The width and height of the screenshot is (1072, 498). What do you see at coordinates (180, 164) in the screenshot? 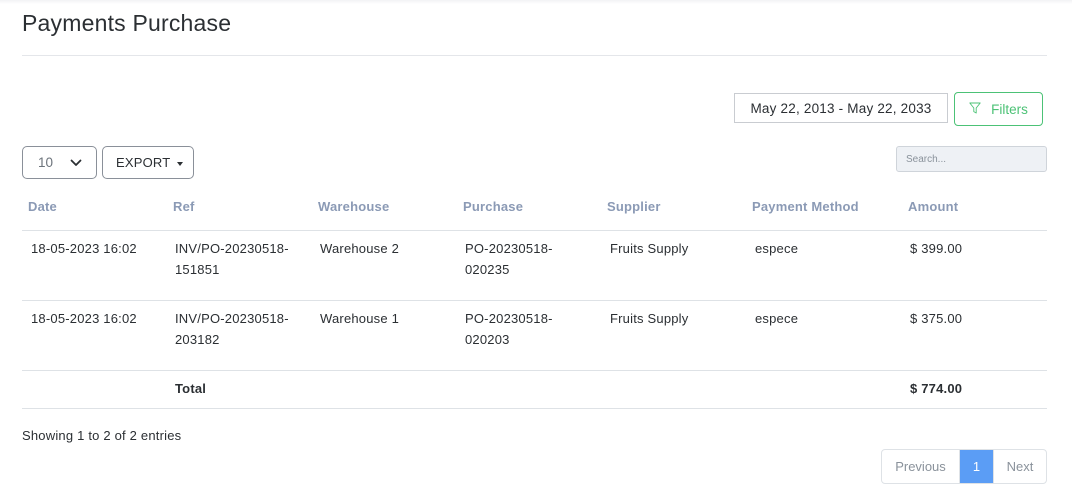
I see `caret-down-icon` at bounding box center [180, 164].